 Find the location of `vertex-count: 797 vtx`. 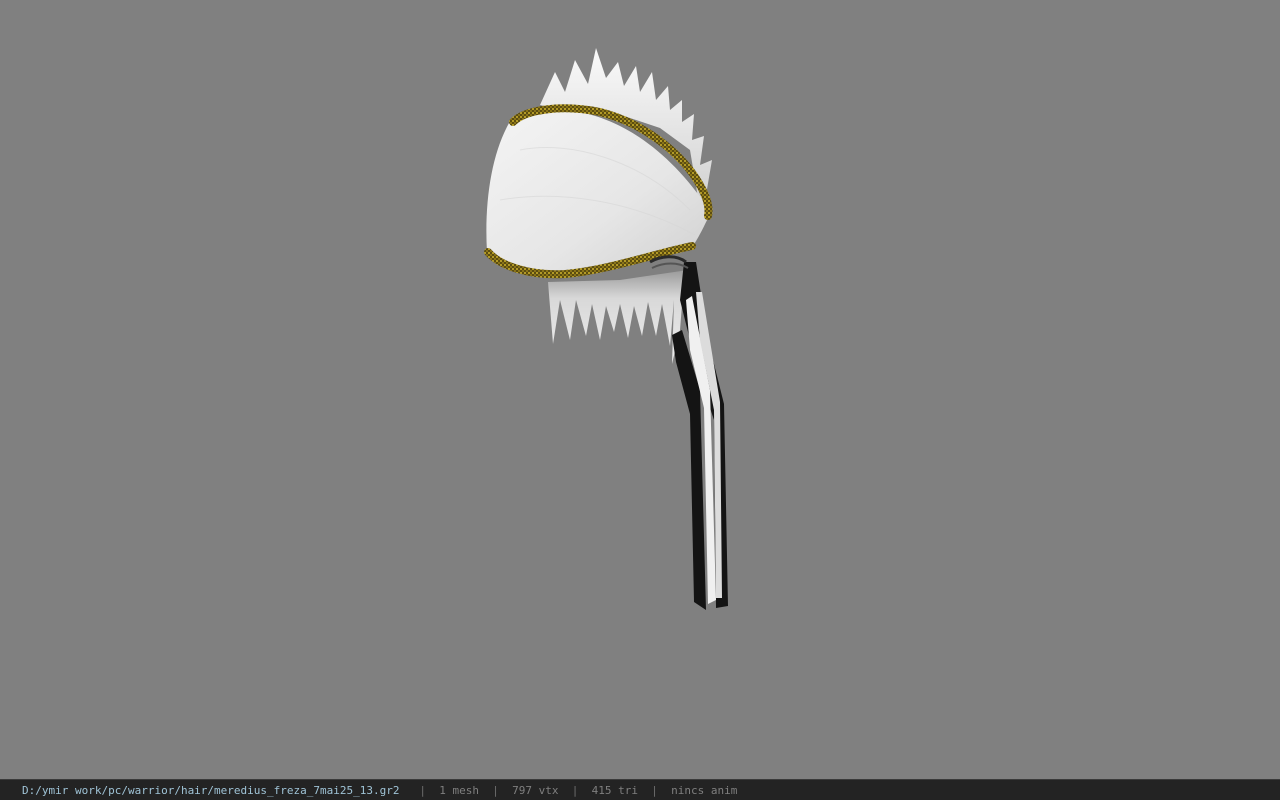

vertex-count: 797 vtx is located at coordinates (535, 790).